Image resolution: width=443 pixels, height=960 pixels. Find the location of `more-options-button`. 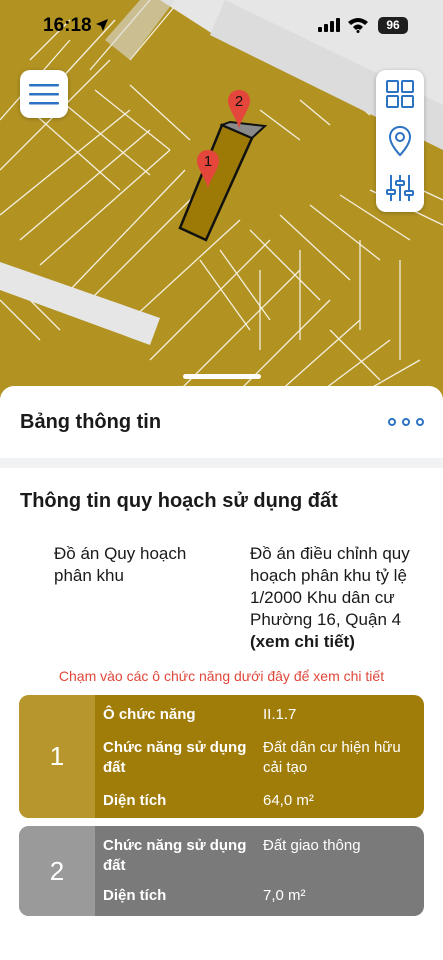

more-options-button is located at coordinates (406, 422).